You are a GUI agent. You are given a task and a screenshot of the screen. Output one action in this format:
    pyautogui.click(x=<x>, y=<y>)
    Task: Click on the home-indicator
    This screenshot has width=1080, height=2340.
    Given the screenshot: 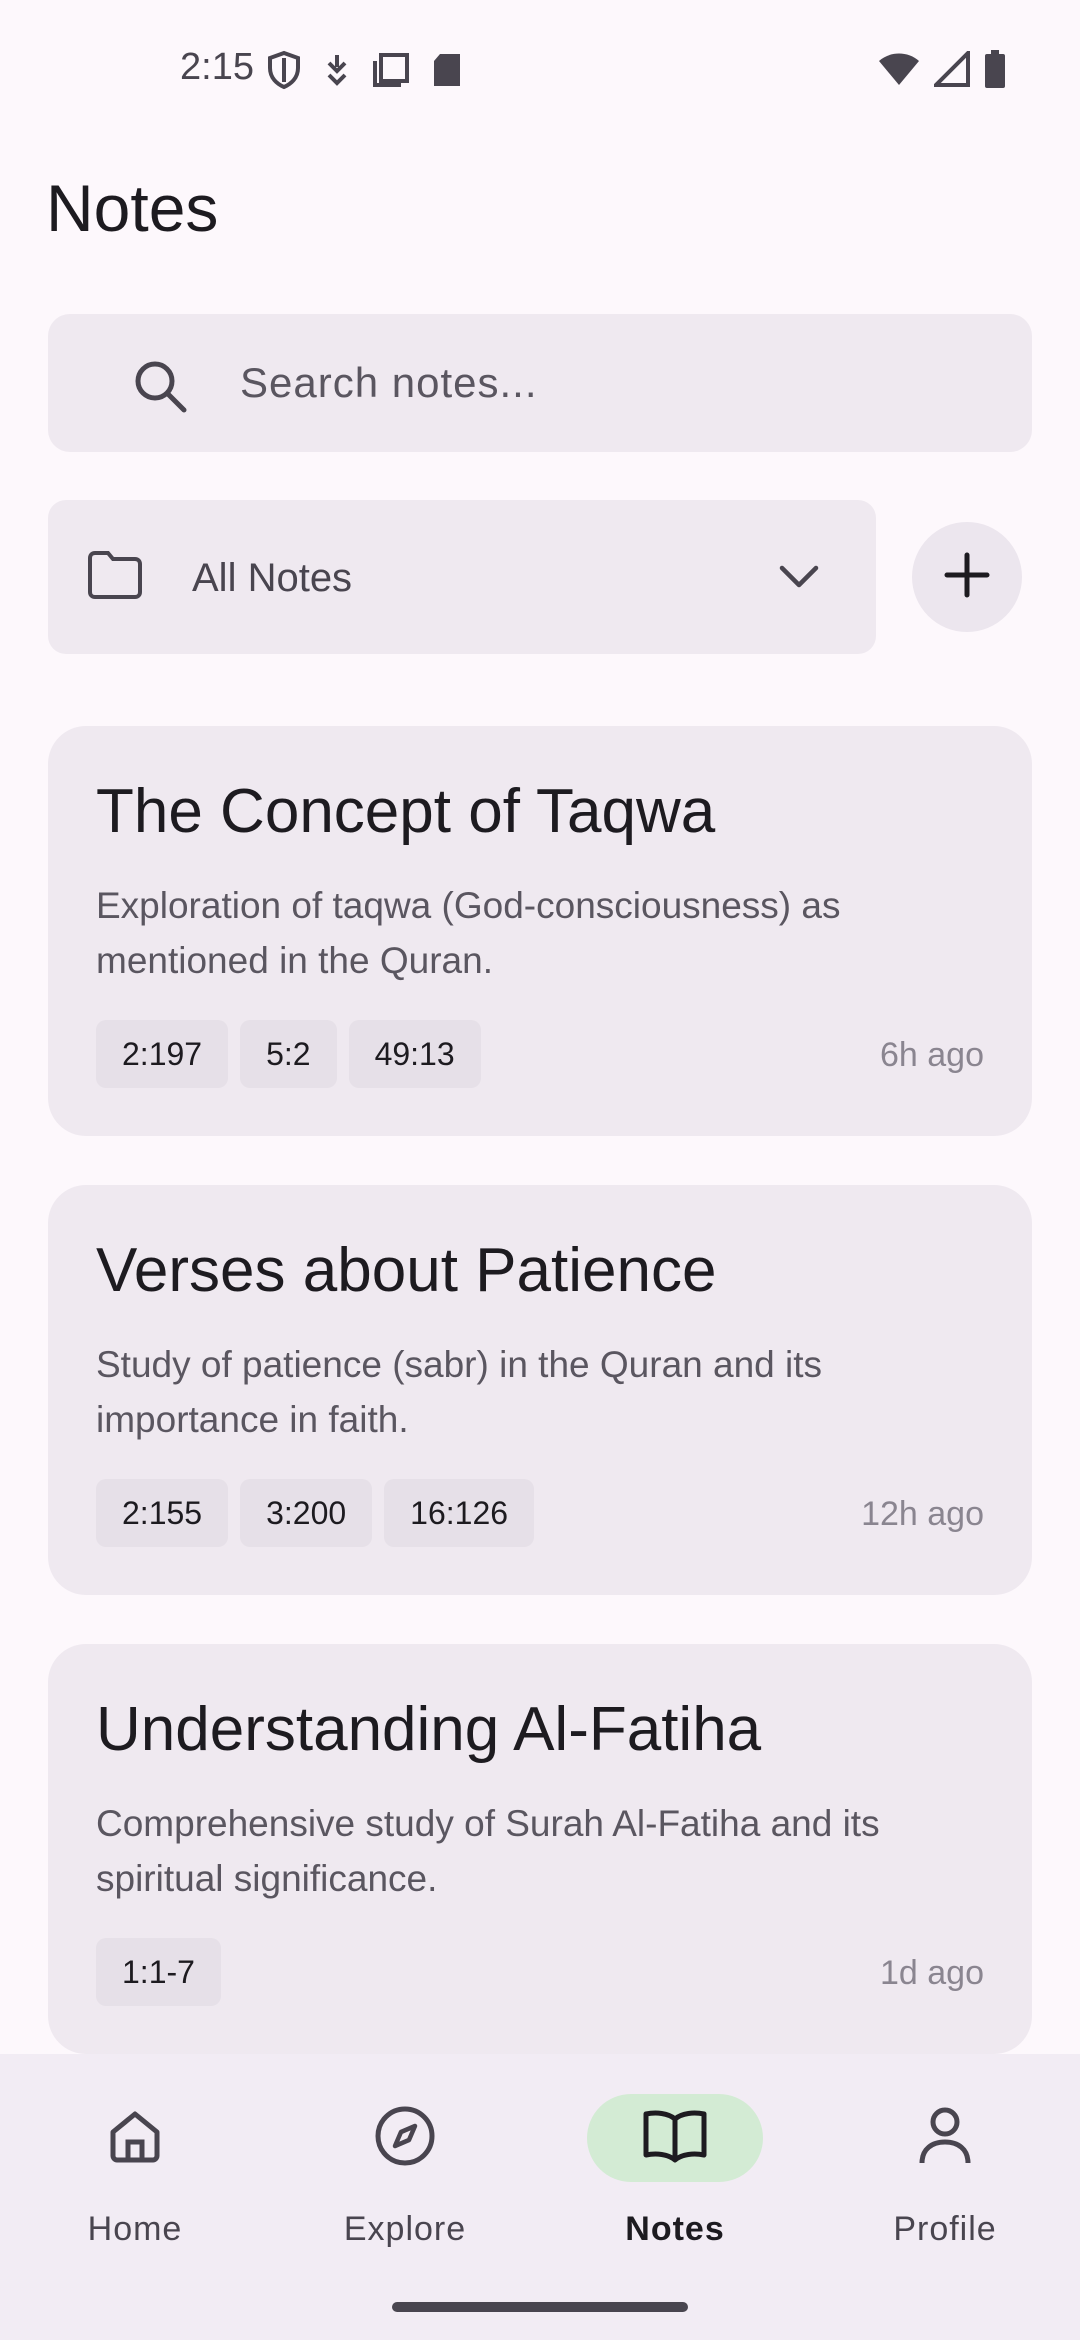 What is the action you would take?
    pyautogui.click(x=540, y=2307)
    